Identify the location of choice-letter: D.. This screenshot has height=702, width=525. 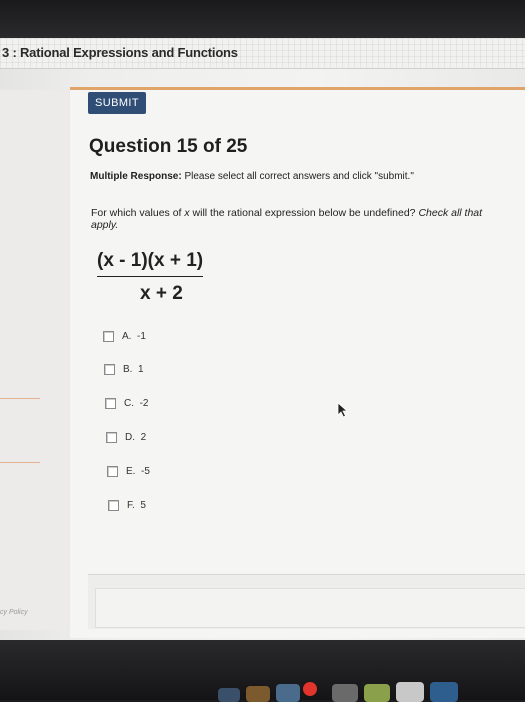
(130, 437).